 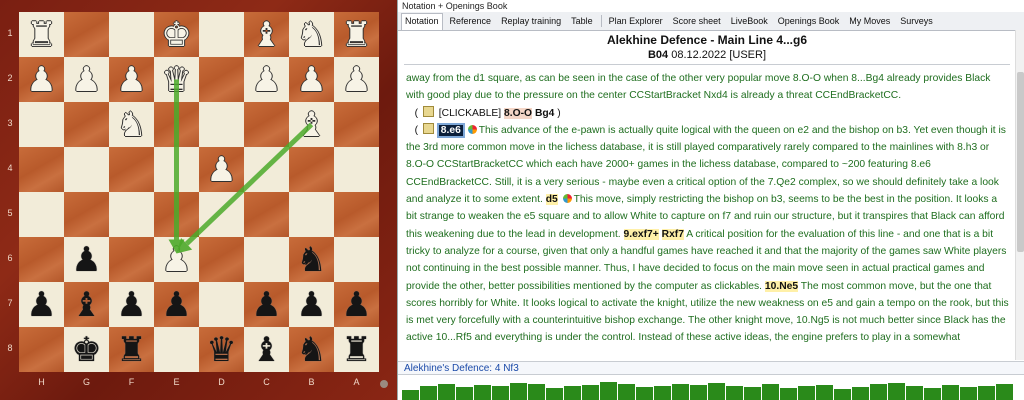 I want to click on square-f5, so click(x=131, y=214).